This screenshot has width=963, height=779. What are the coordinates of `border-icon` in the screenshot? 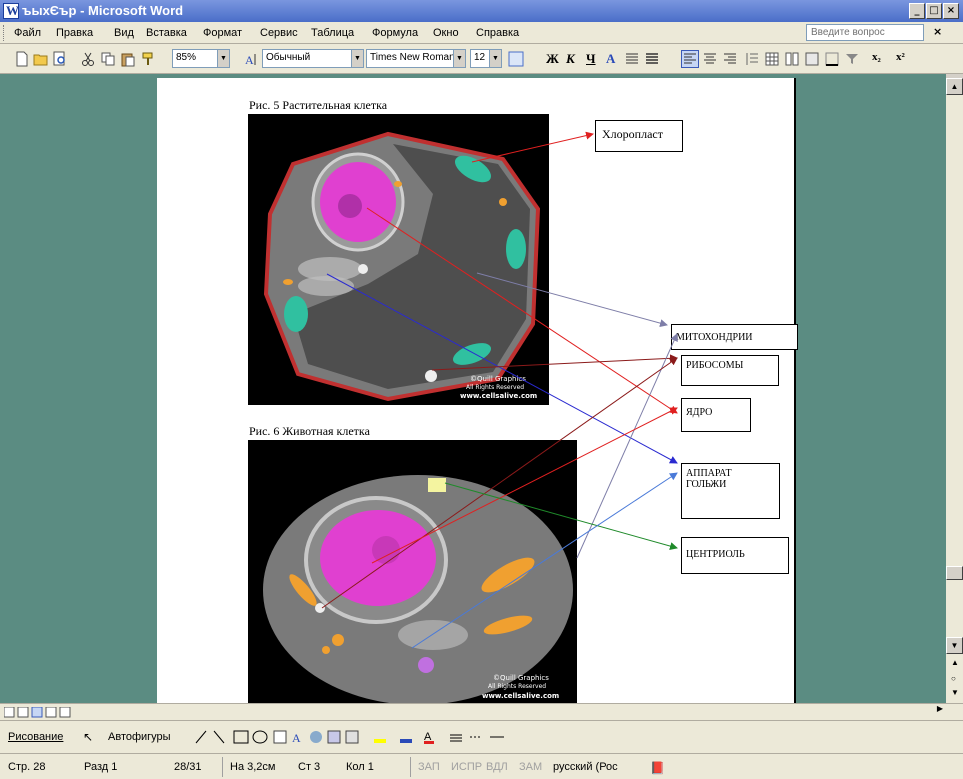 It's located at (832, 59).